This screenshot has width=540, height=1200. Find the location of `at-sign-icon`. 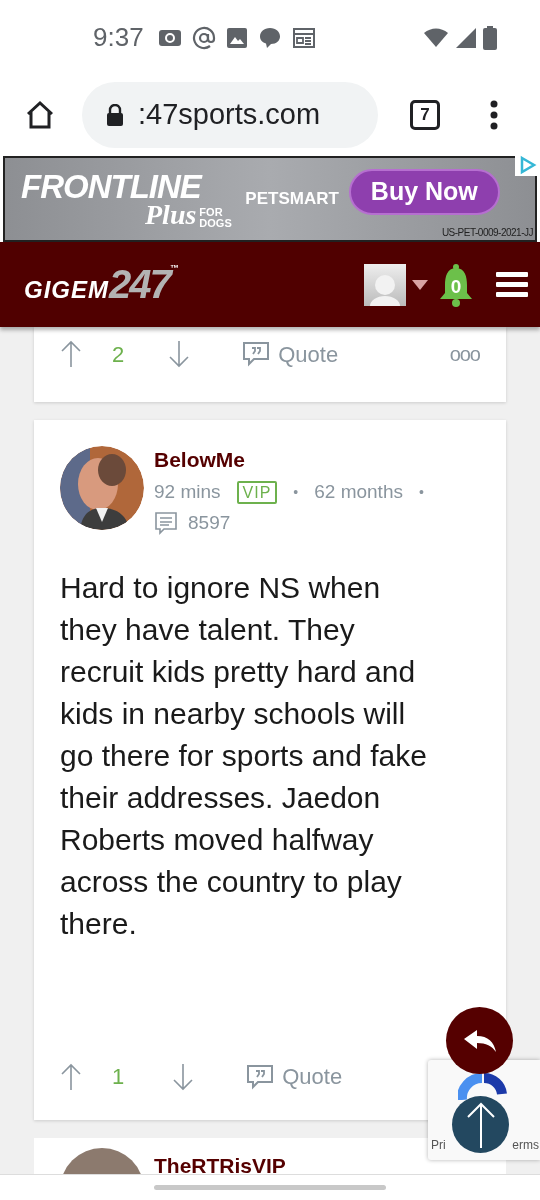

at-sign-icon is located at coordinates (203, 37).